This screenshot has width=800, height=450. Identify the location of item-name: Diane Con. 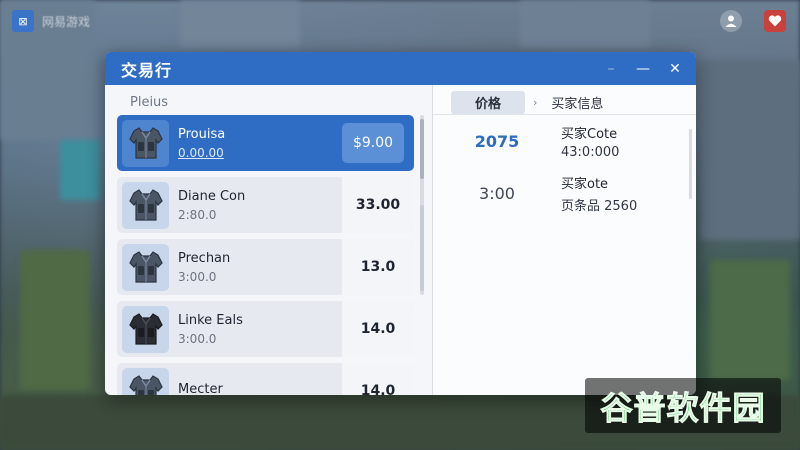
(212, 196).